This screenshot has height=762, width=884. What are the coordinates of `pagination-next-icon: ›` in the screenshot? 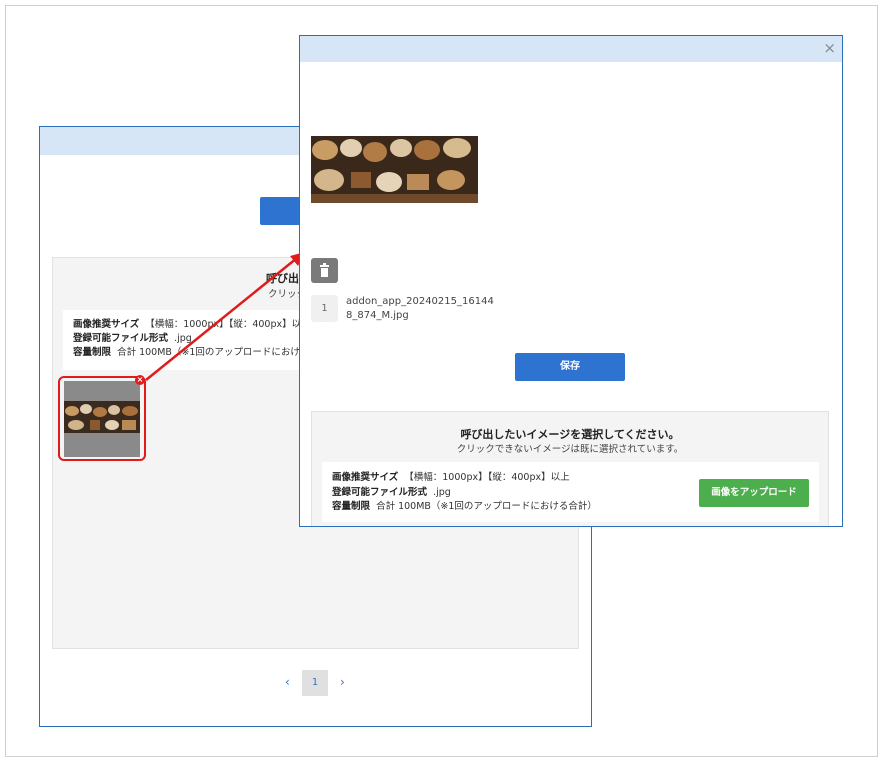 It's located at (342, 682).